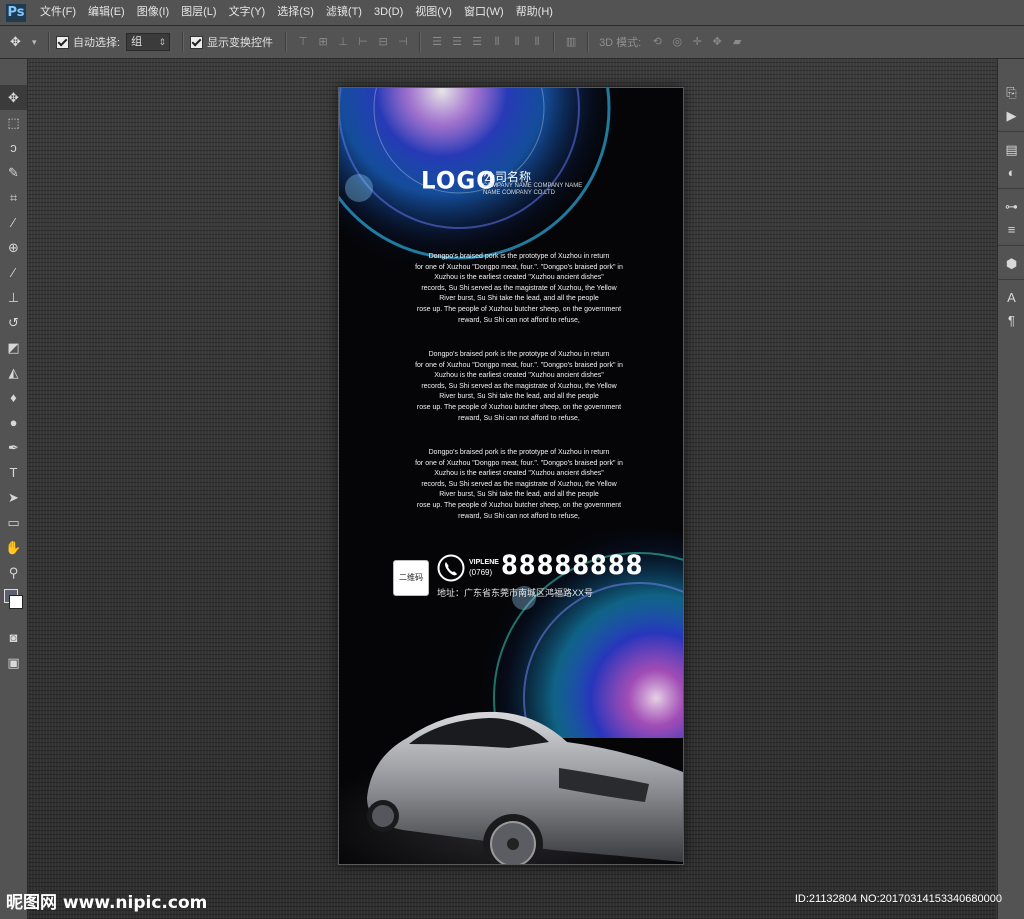 Image resolution: width=1024 pixels, height=919 pixels. Describe the element at coordinates (13, 272) in the screenshot. I see `brush-tool-icon: ∕` at that location.